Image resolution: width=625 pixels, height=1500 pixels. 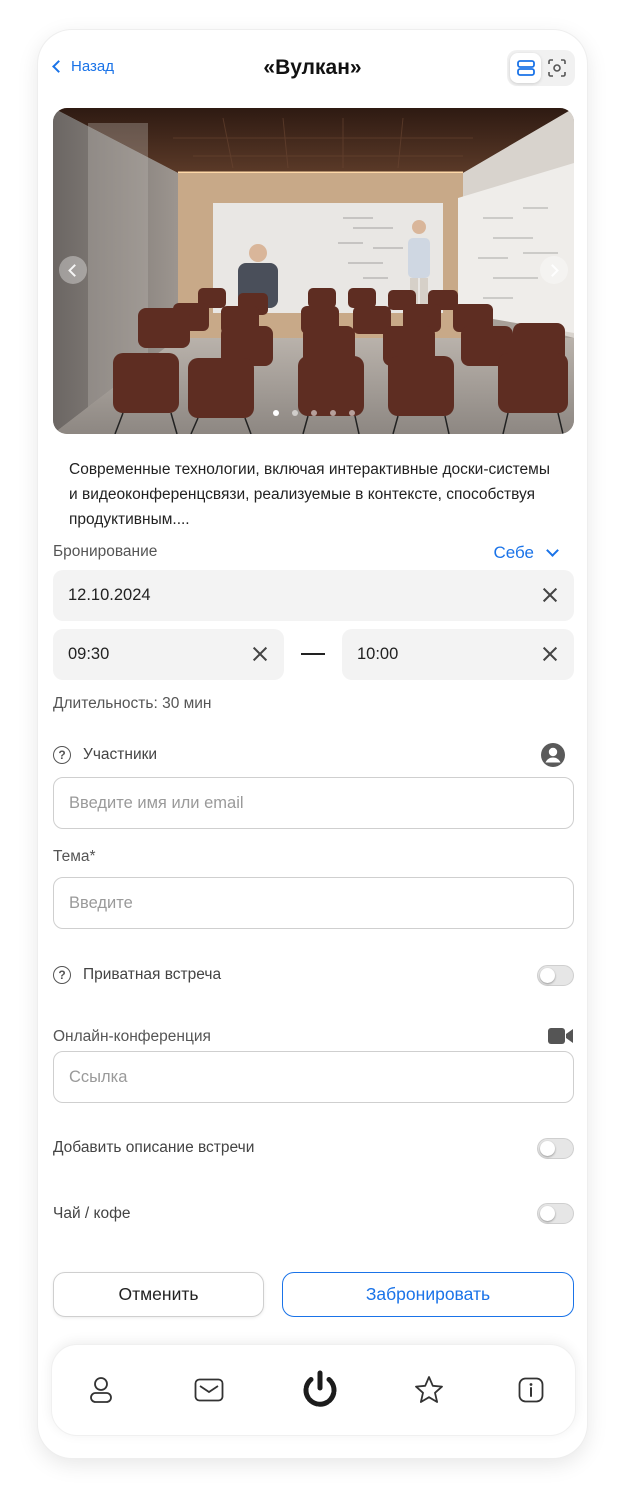 I want to click on user-icon, so click(x=101, y=1390).